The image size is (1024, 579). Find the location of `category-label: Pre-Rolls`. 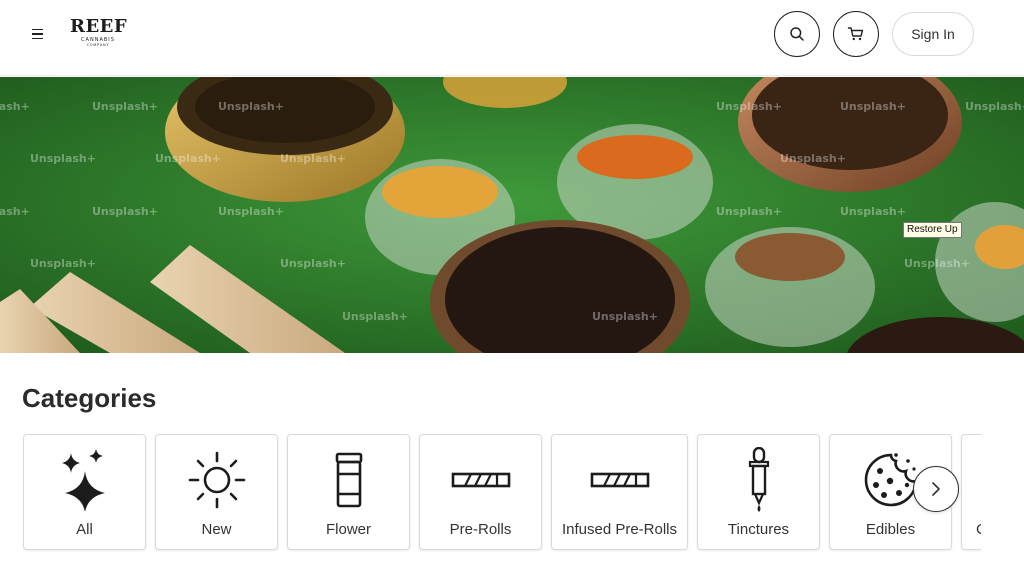

category-label: Pre-Rolls is located at coordinates (480, 529).